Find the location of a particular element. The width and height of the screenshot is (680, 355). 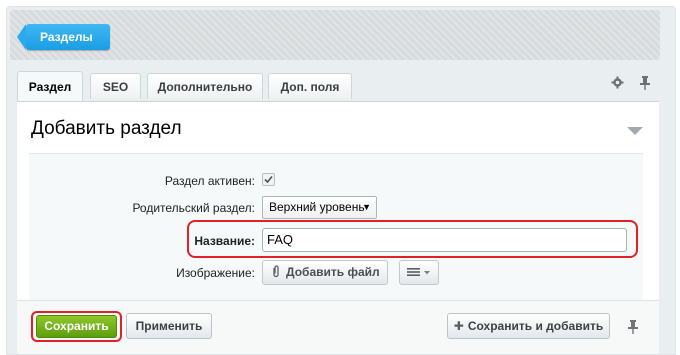

parent-section-value: Верхний уровень is located at coordinates (317, 207).